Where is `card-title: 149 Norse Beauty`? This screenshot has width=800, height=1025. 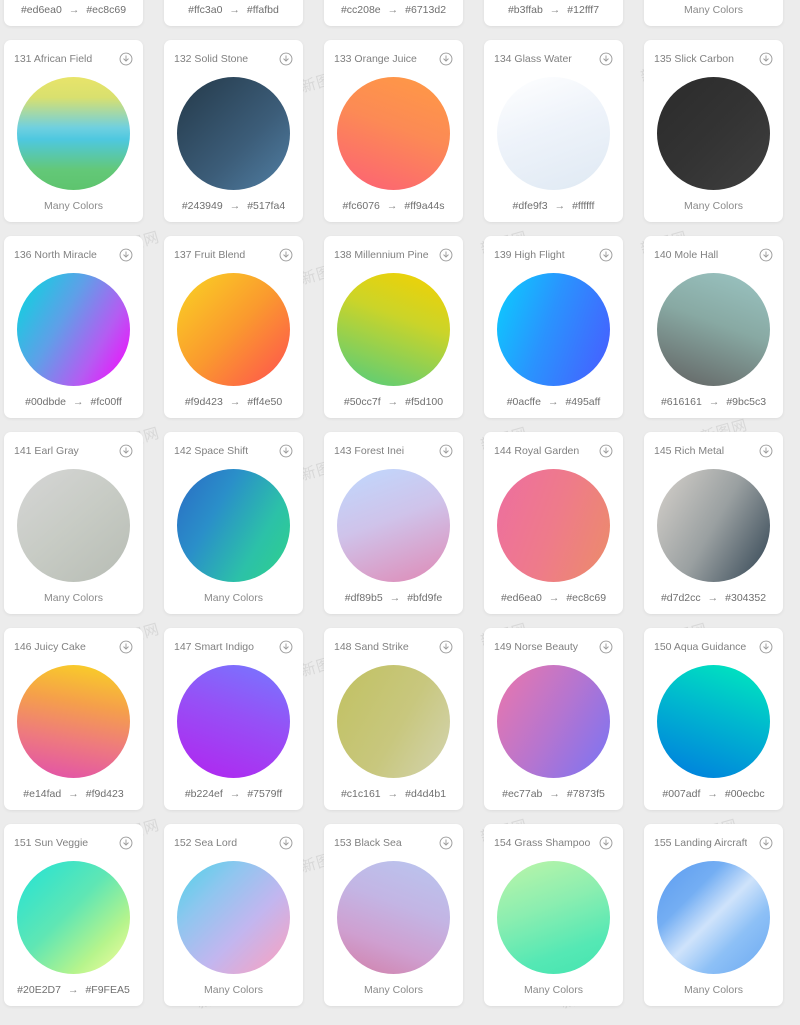
card-title: 149 Norse Beauty is located at coordinates (536, 647).